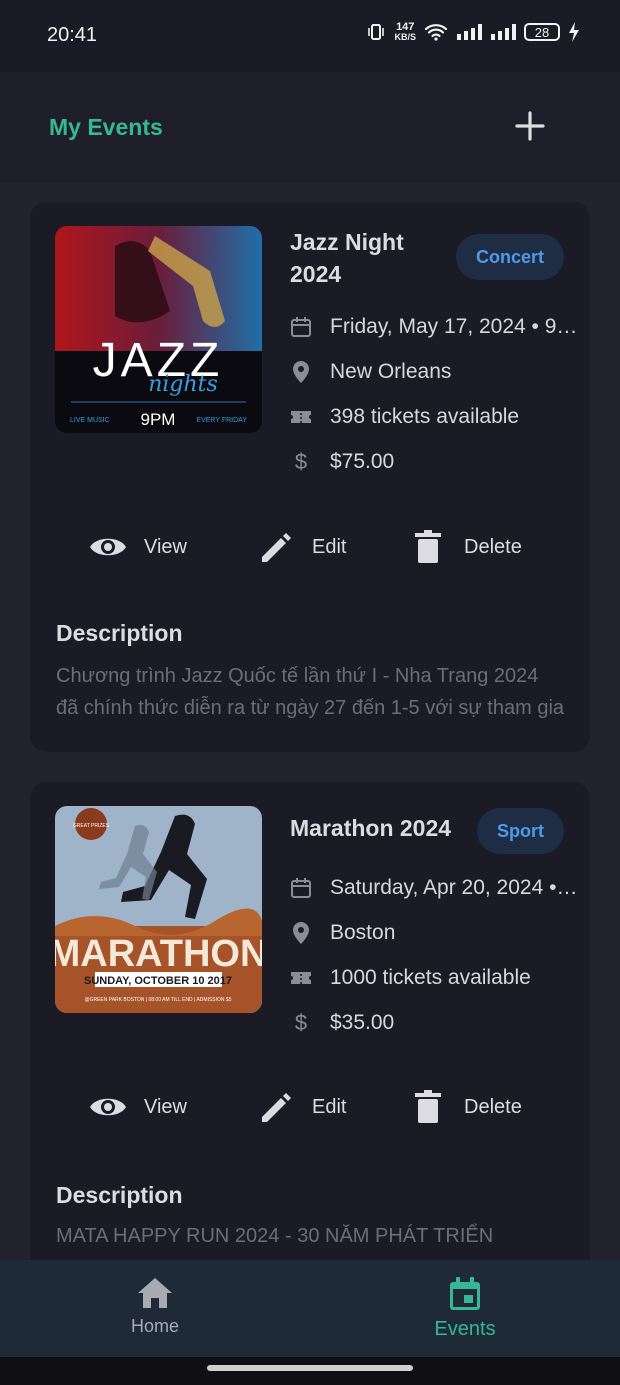 The width and height of the screenshot is (620, 1385). I want to click on event-tickets-row: 1000 tickets available, so click(433, 978).